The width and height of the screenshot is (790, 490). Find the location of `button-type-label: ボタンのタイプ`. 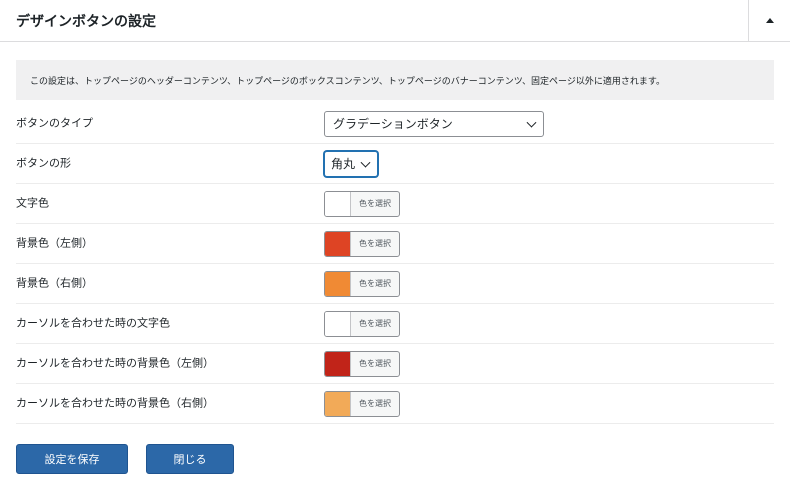

button-type-label: ボタンのタイプ is located at coordinates (54, 122).